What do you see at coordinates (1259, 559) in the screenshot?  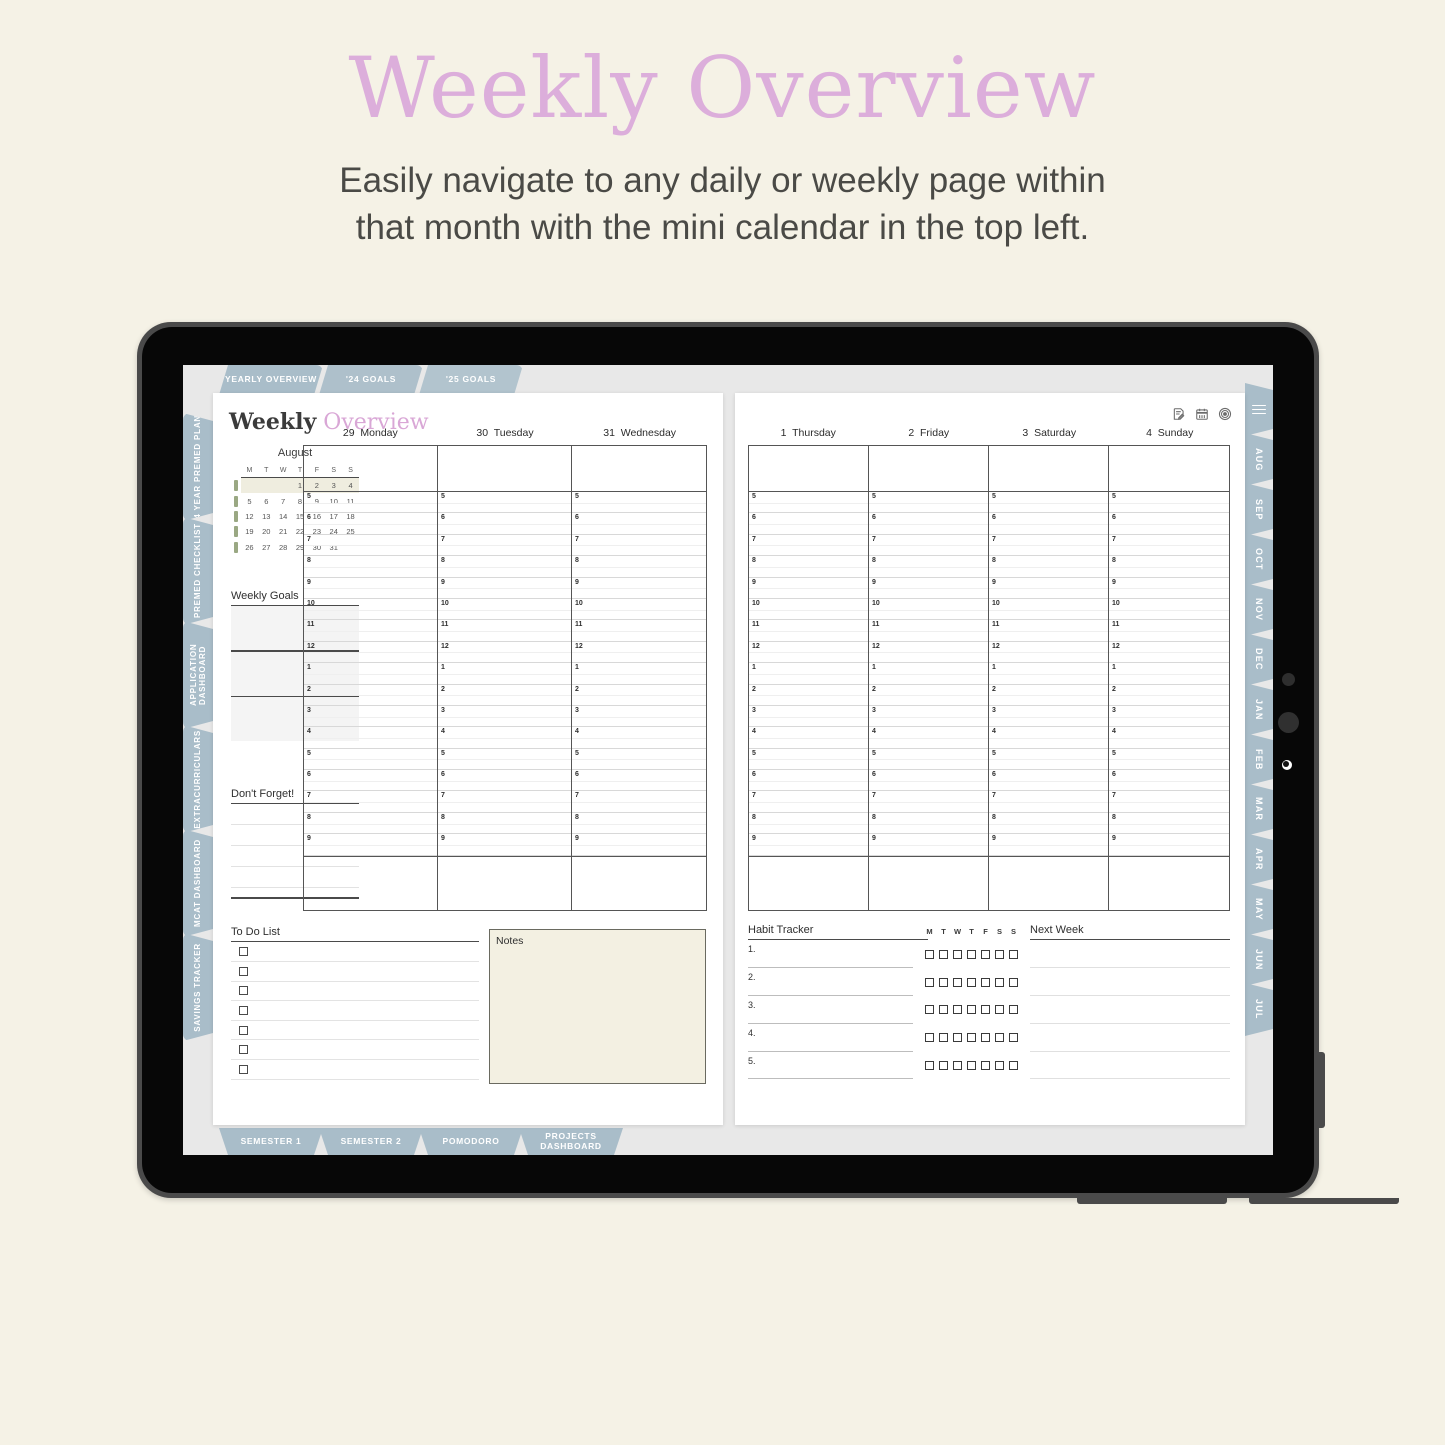 I see `month-tab-oct: OCT` at bounding box center [1259, 559].